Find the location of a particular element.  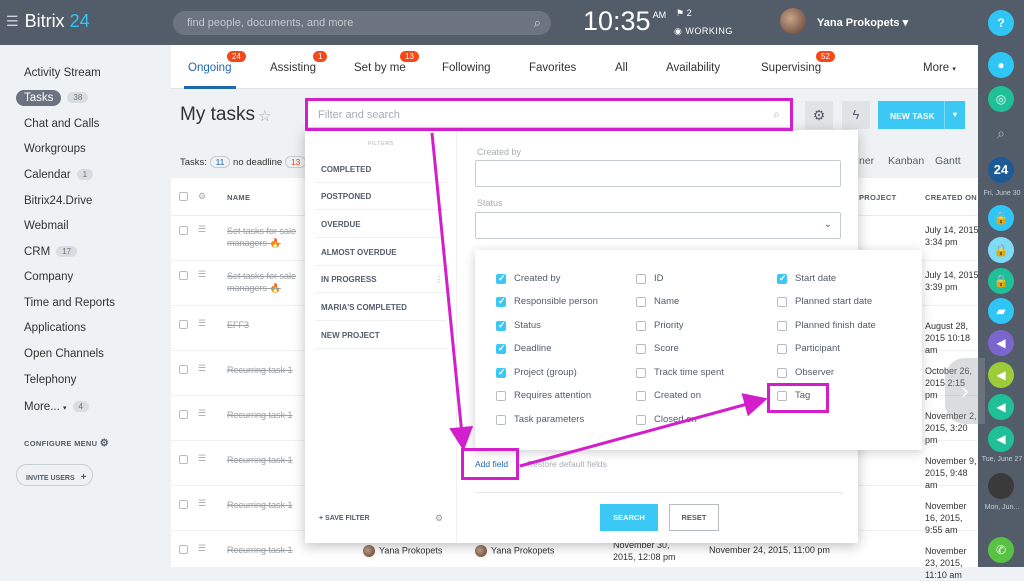

arrow-to-add-field is located at coordinates (452, 291).